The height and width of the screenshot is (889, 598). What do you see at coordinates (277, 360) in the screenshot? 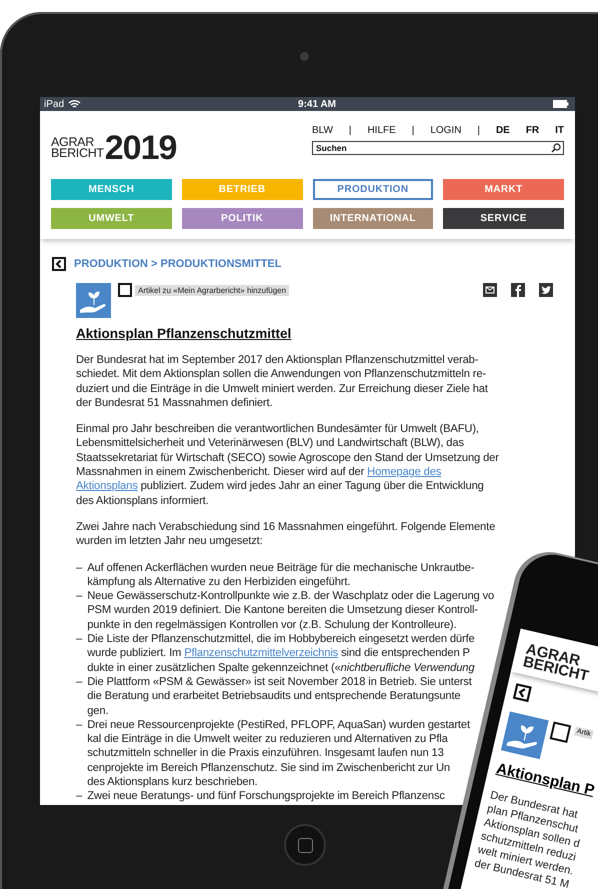
I see `text-line: Der Bundesrat hat im September 2017 den Aktionsplan Pflanzenschutzmittel verab-` at bounding box center [277, 360].